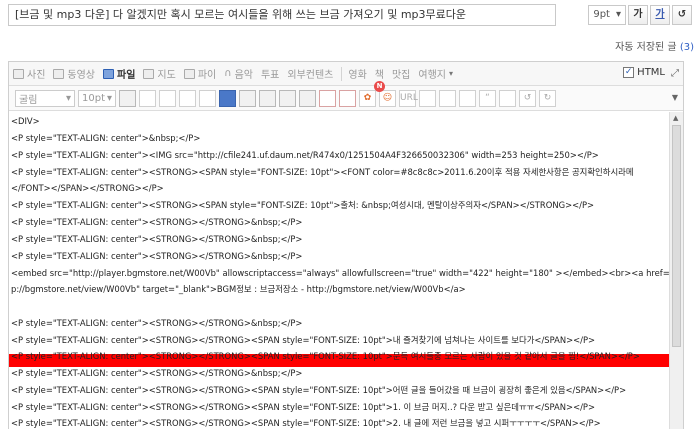 This screenshot has height=429, width=700. What do you see at coordinates (25, 121) in the screenshot?
I see `code-line: <DIV>` at bounding box center [25, 121].